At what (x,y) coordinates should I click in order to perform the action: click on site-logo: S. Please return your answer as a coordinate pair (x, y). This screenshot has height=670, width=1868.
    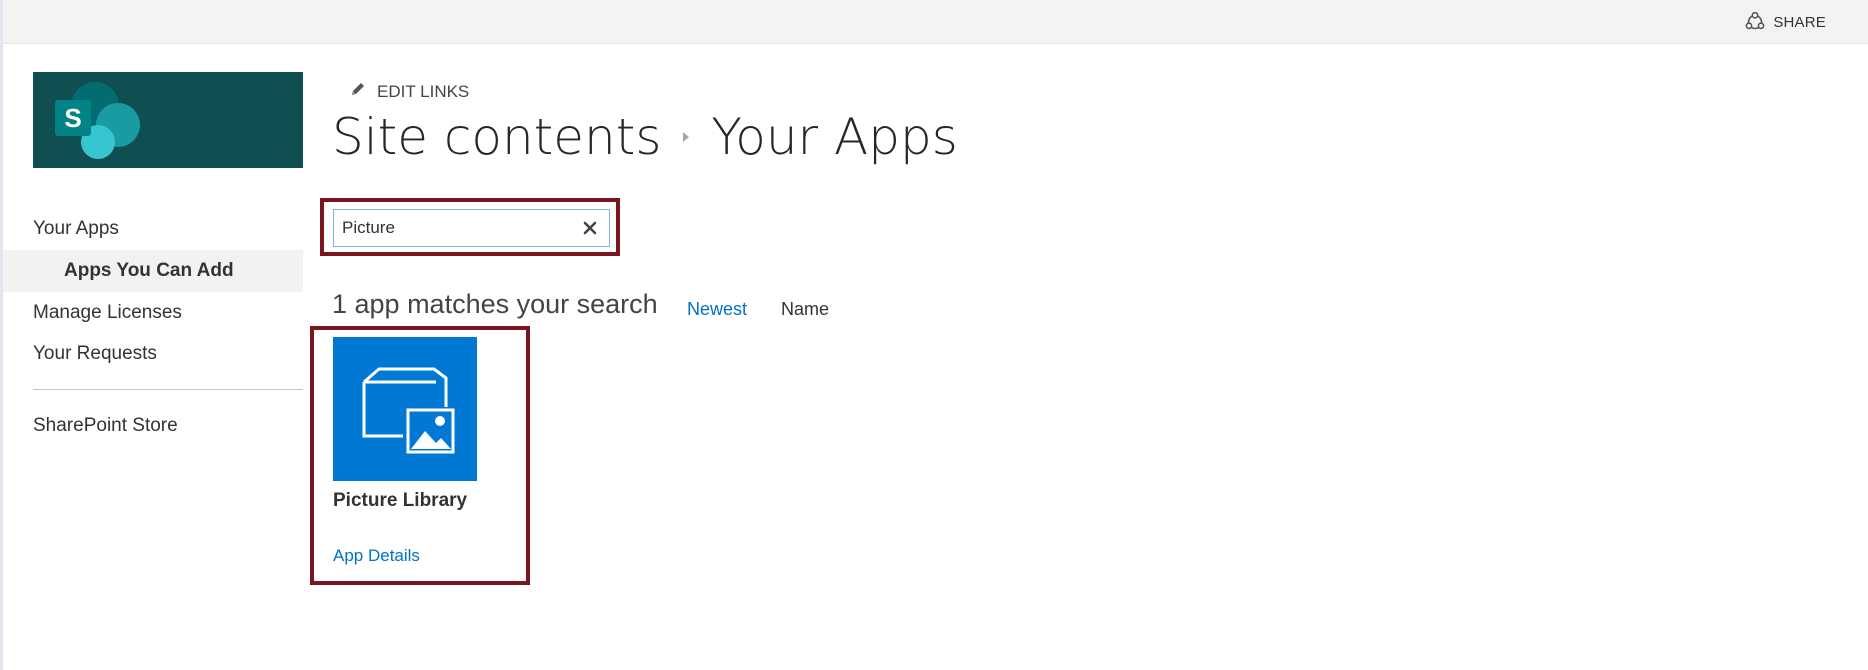
    Looking at the image, I should click on (168, 120).